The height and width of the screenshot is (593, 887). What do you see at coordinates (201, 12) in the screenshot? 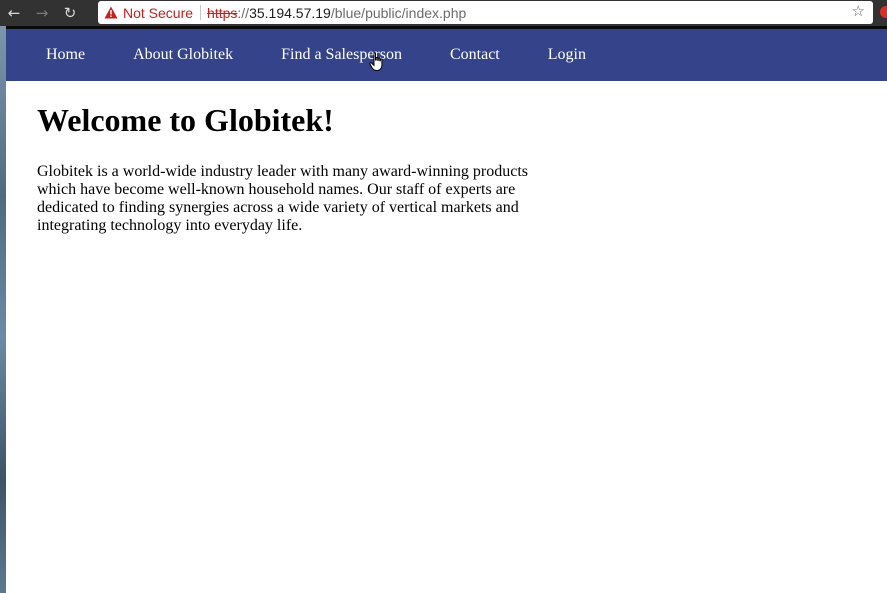
I see `address-divider` at bounding box center [201, 12].